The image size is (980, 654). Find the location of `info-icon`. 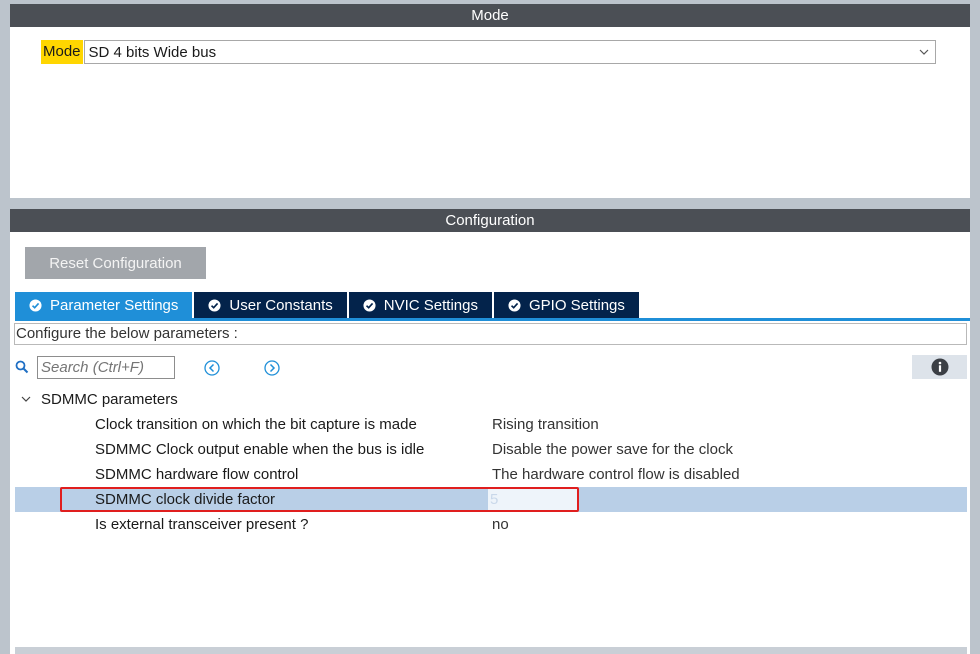

info-icon is located at coordinates (939, 367).